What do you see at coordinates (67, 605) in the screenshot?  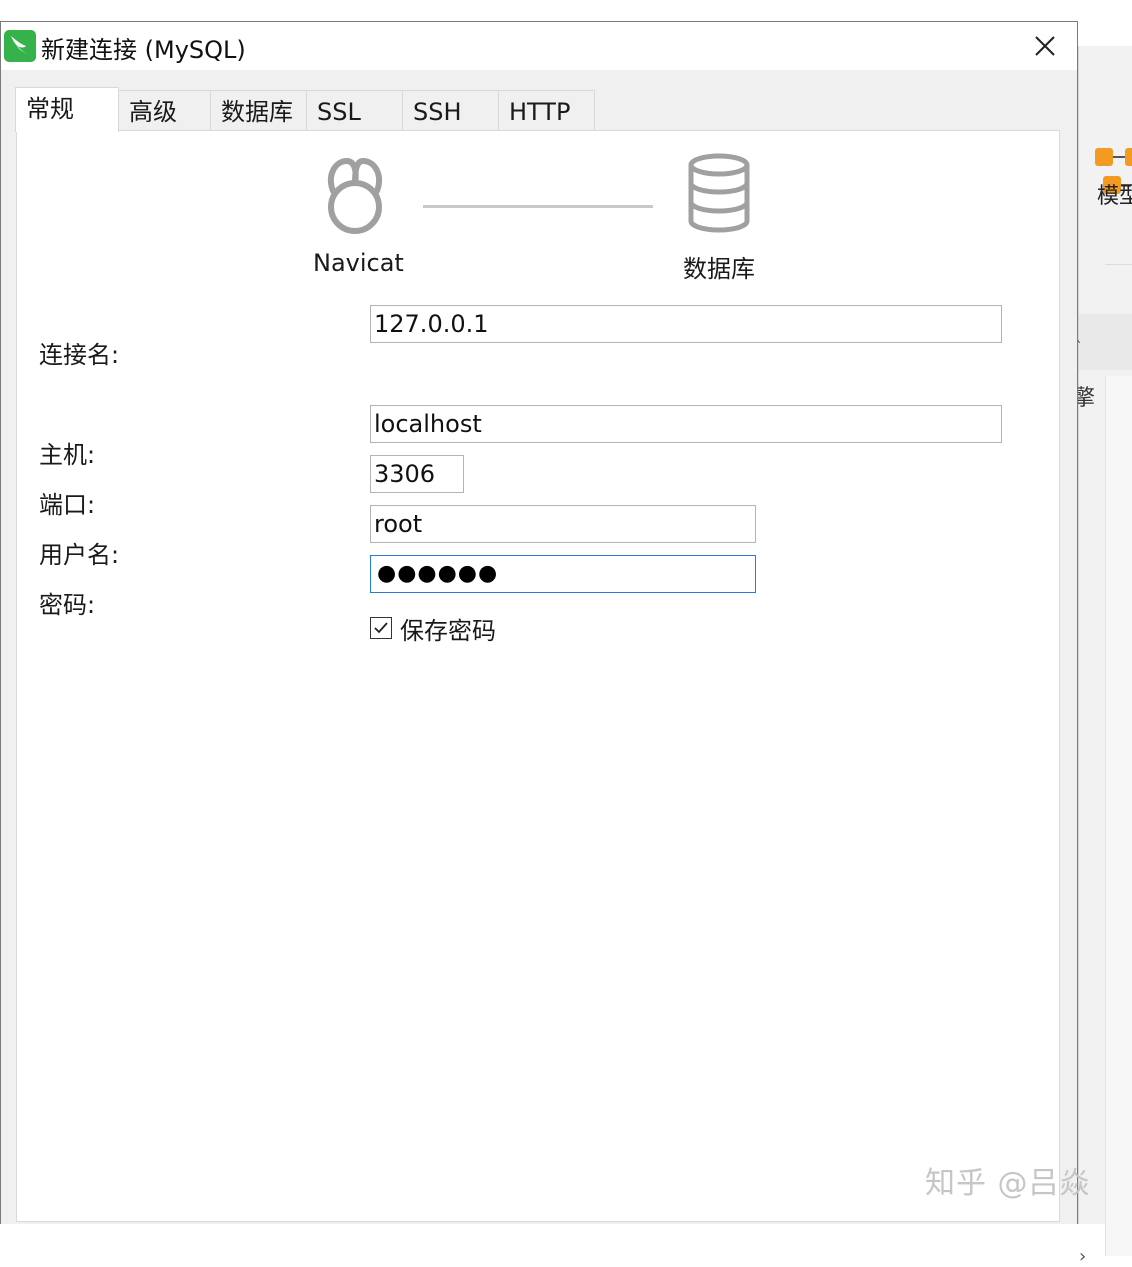 I see `password-label: 密码:` at bounding box center [67, 605].